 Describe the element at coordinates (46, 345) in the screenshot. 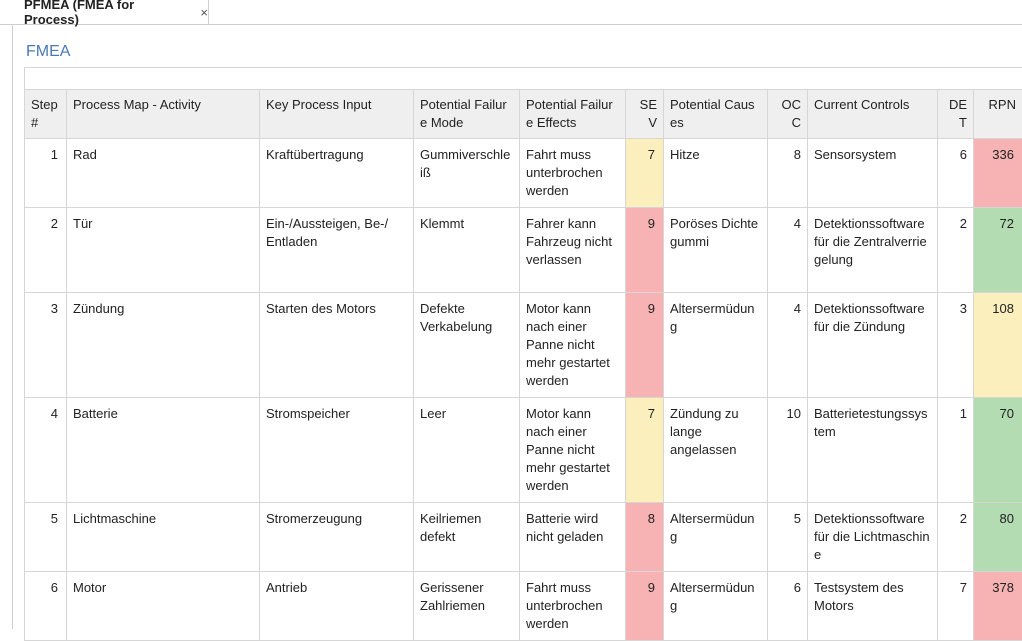

I see `cell-step: 3` at that location.